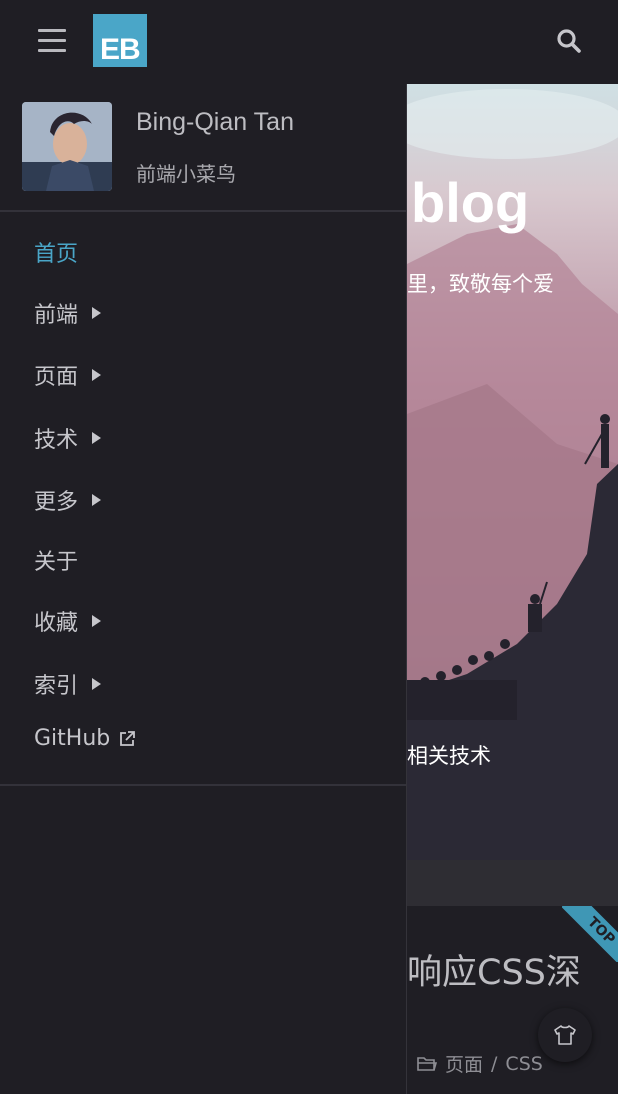  What do you see at coordinates (464, 1063) in the screenshot?
I see `post-category: 页面` at bounding box center [464, 1063].